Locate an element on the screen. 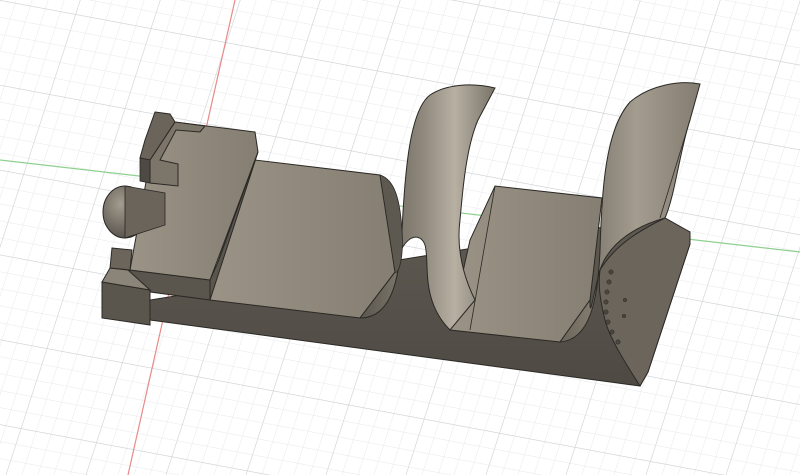 This screenshot has height=475, width=800. lower-tab-step is located at coordinates (121, 259).